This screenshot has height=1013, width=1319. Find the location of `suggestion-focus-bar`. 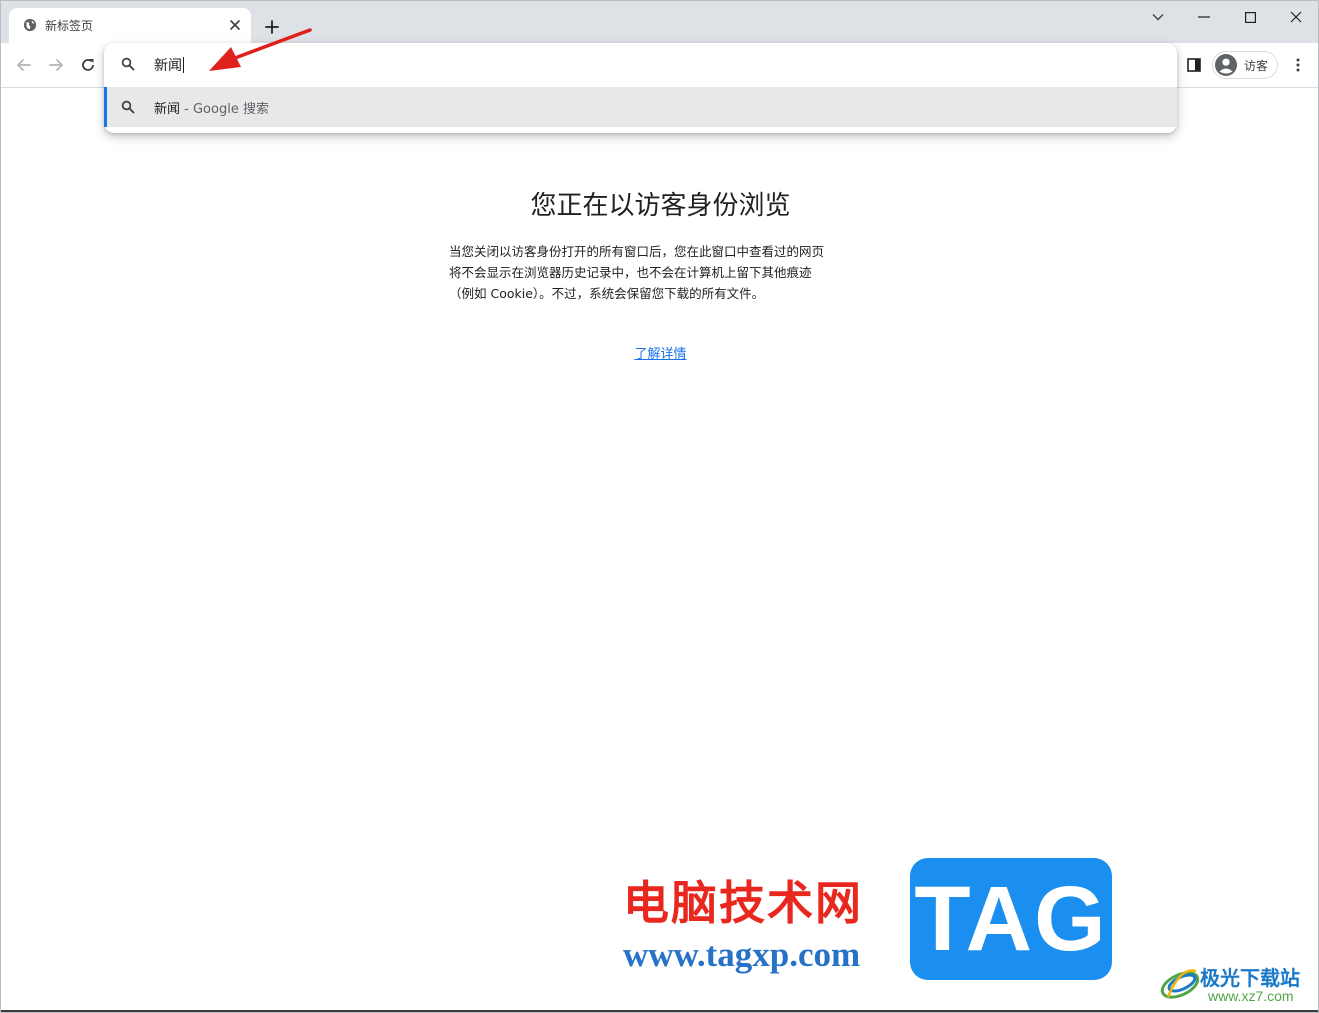

suggestion-focus-bar is located at coordinates (105, 107).